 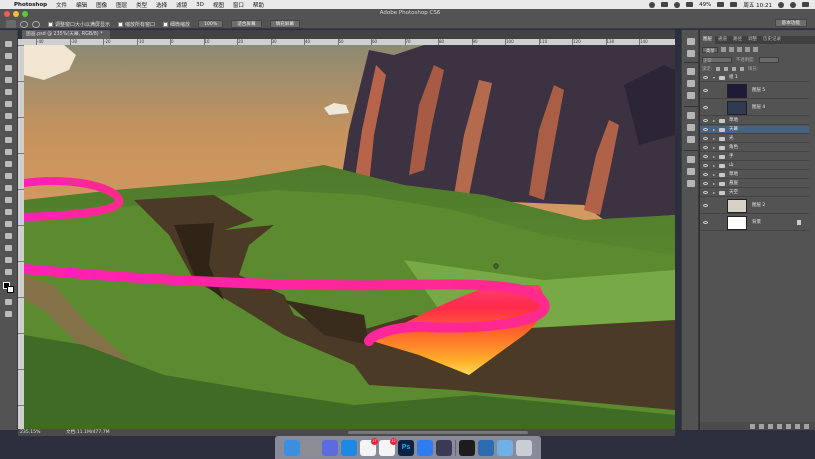 I want to click on type-tool-icon, so click(x=8, y=224).